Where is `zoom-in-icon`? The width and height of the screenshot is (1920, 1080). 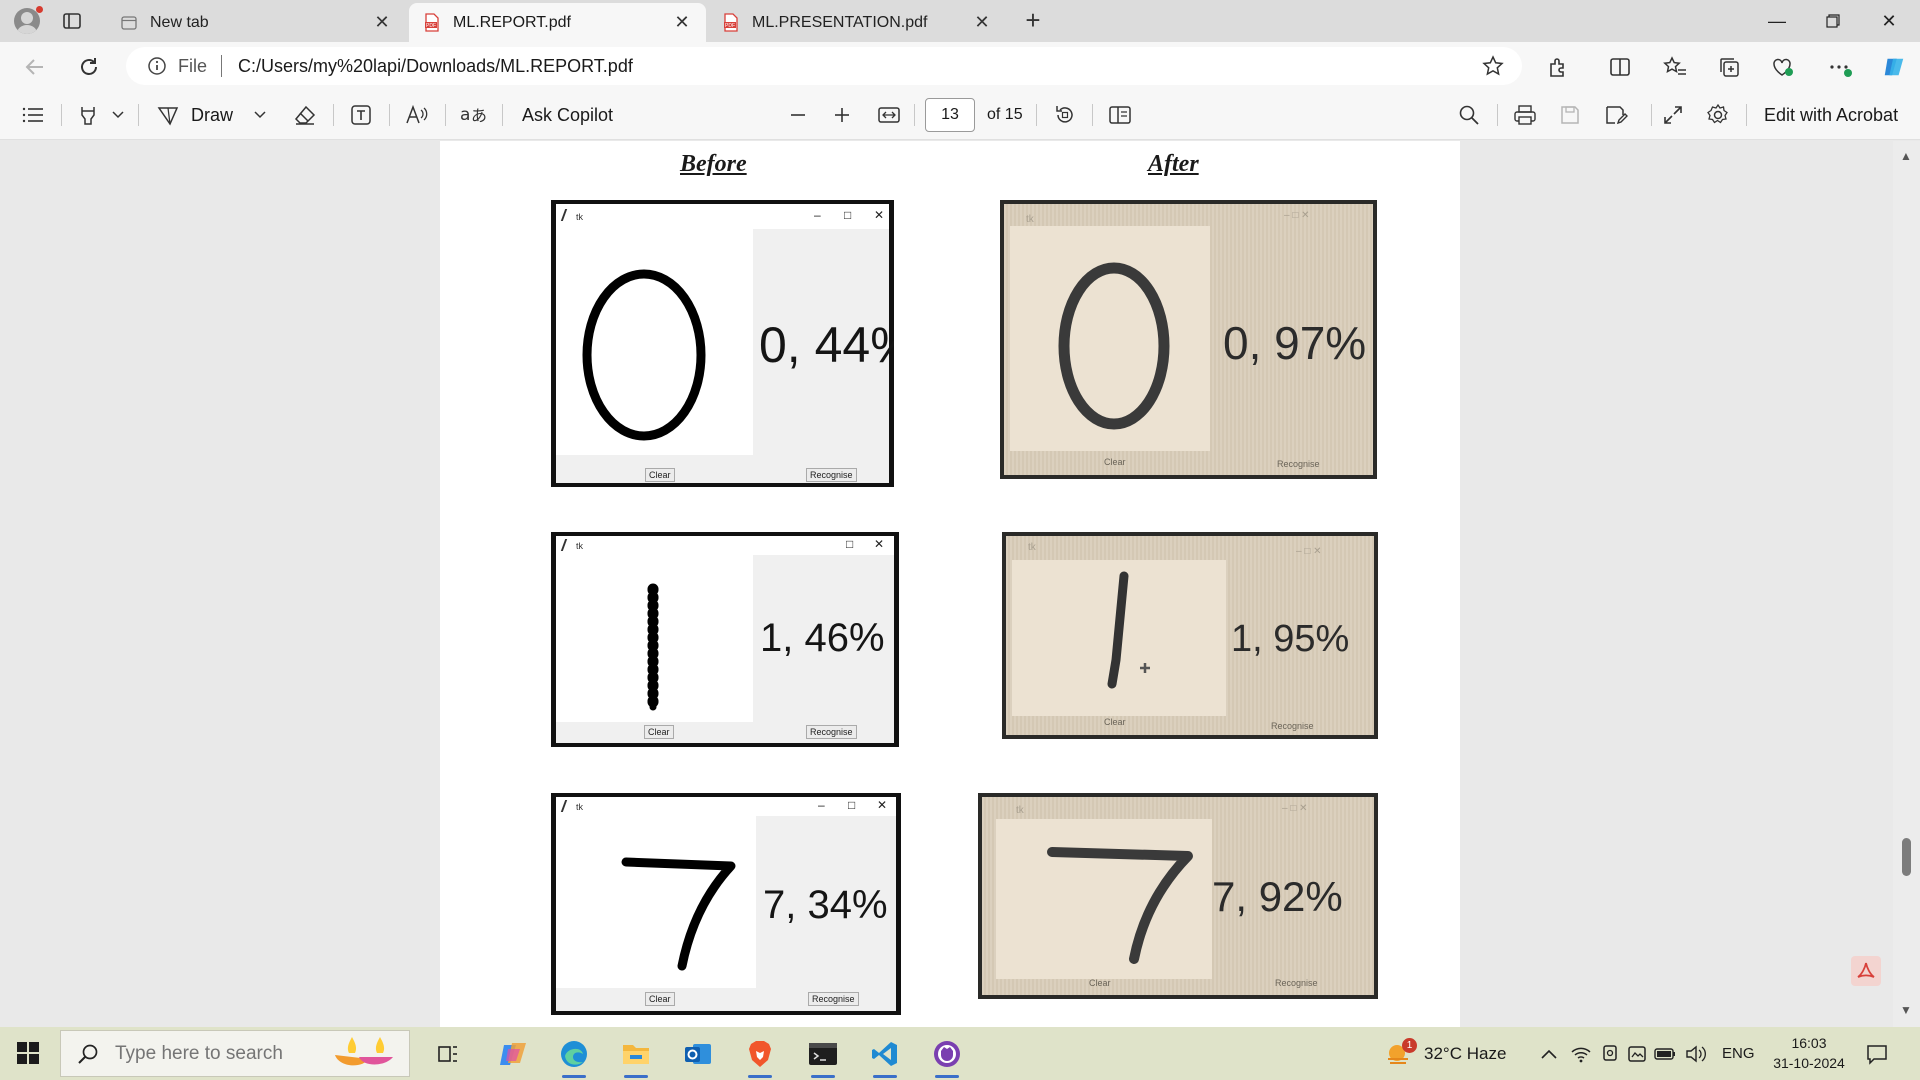 zoom-in-icon is located at coordinates (842, 115).